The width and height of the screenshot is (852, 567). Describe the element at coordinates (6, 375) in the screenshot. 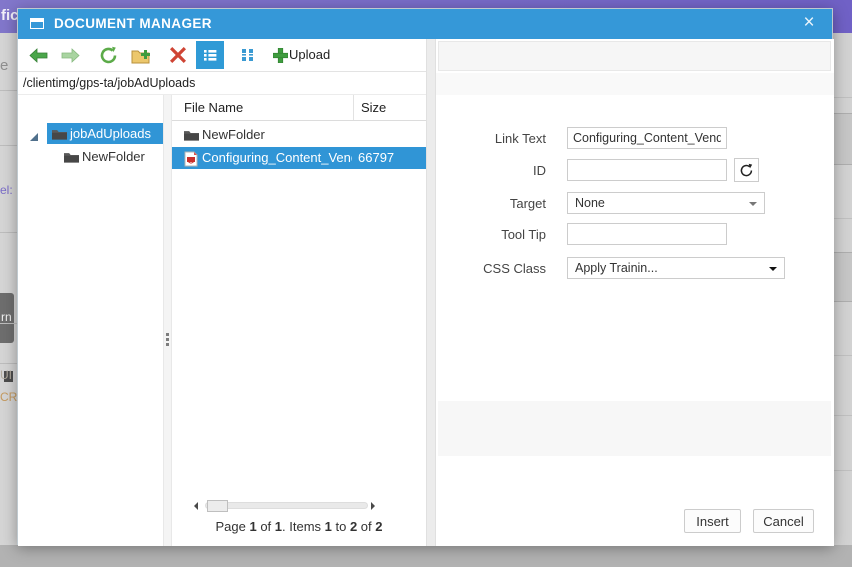

I see `background-text-fragment: UI` at that location.